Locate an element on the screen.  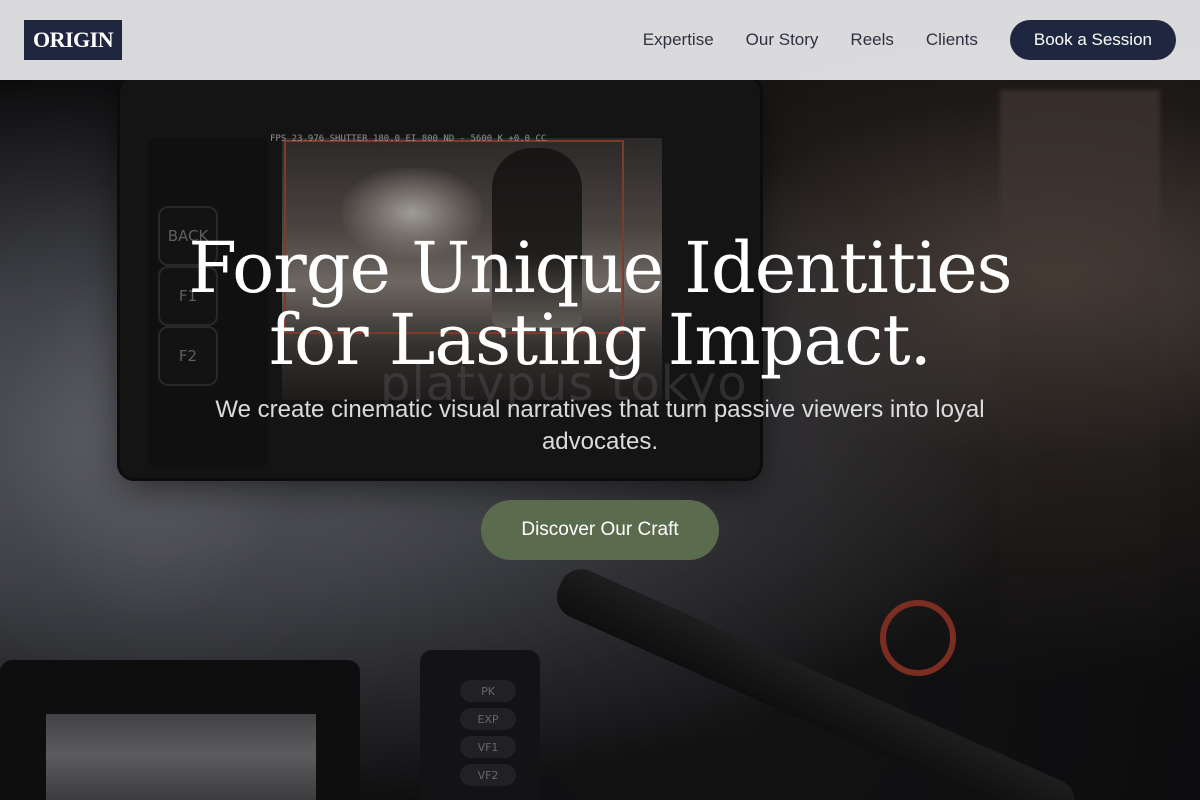
discover-craft-button: Discover Our Craft is located at coordinates (600, 530).